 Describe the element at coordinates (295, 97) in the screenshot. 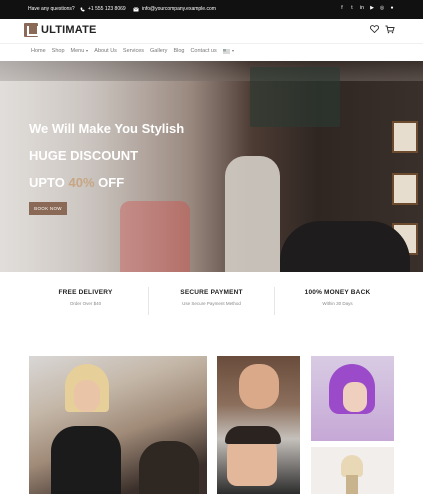

I see `hero-mirror` at that location.